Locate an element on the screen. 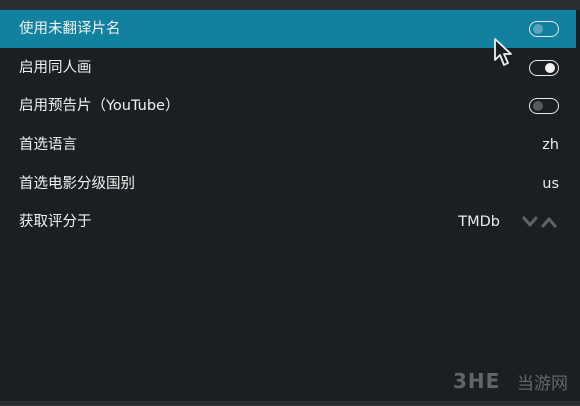 The height and width of the screenshot is (406, 580). svg-text: 3HE is located at coordinates (476, 381).